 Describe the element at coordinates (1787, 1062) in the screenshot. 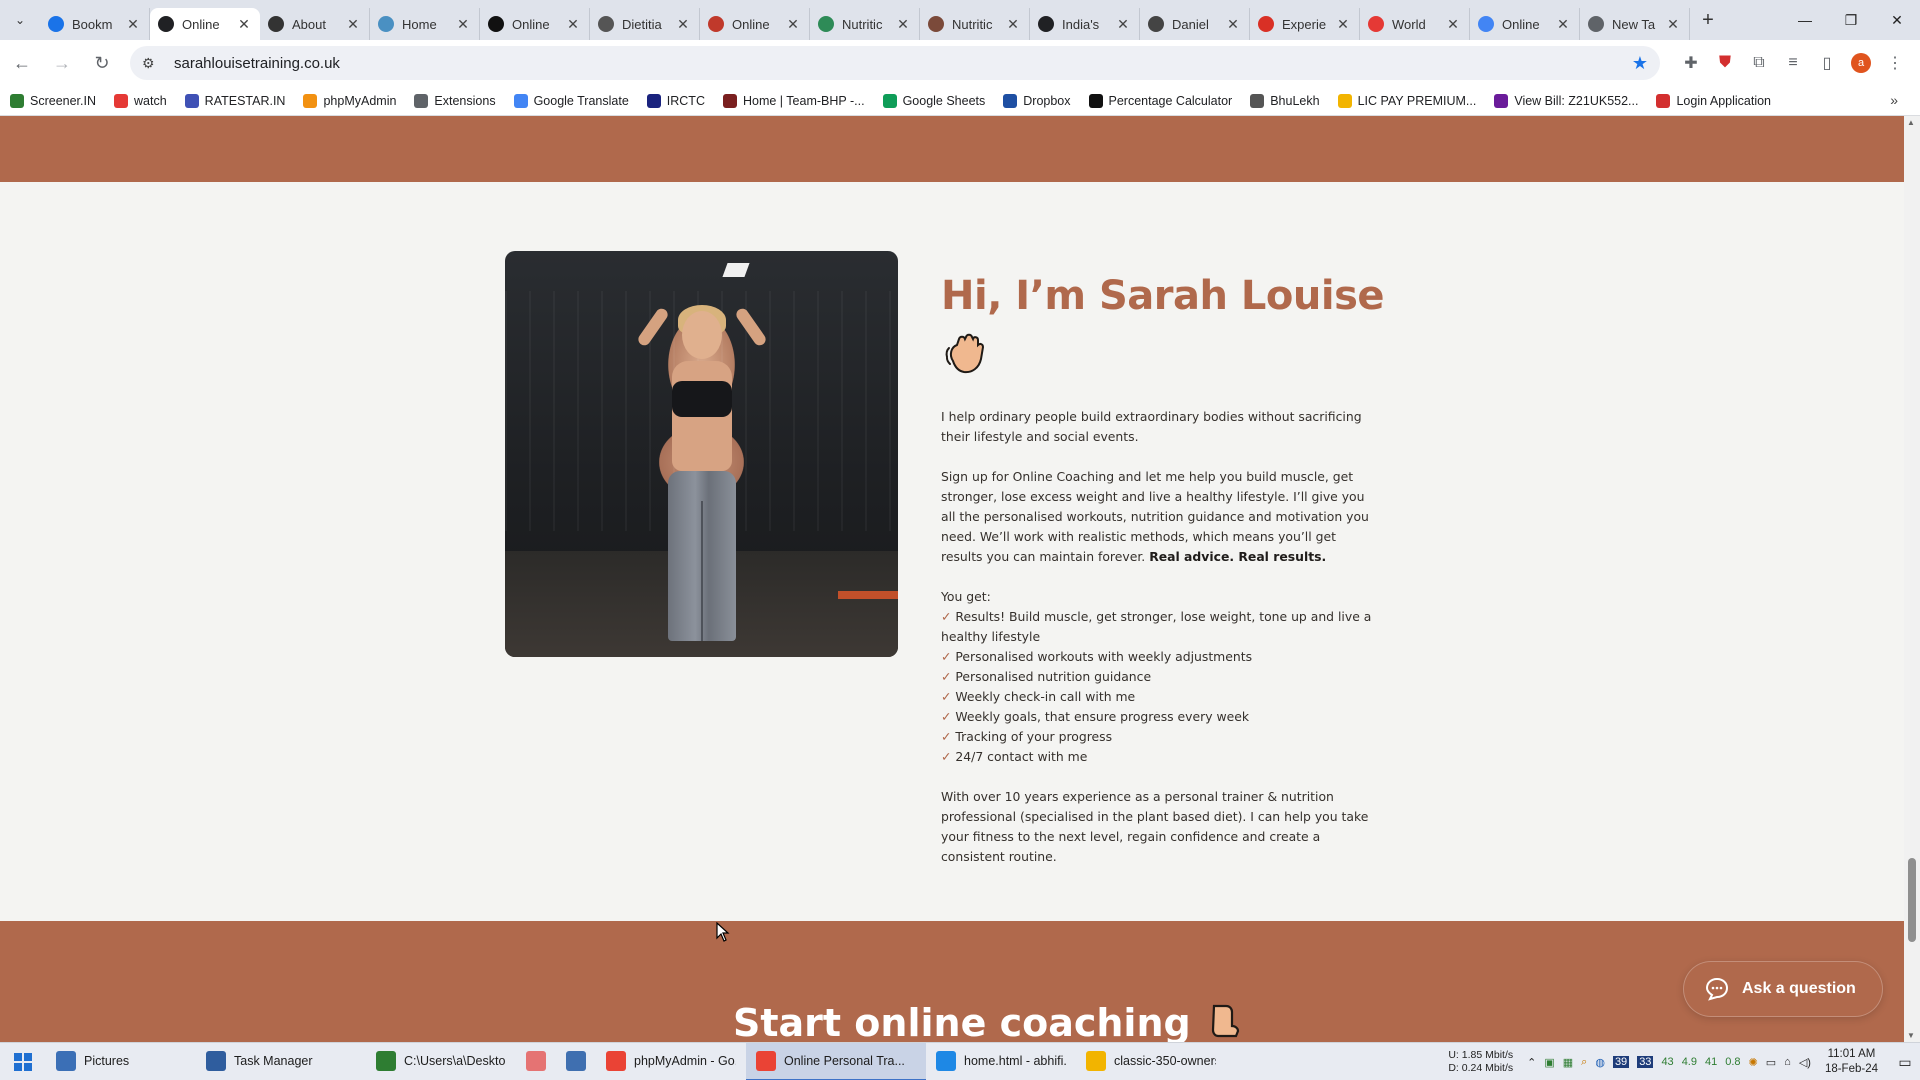

I see `network-icon: ⌂` at that location.